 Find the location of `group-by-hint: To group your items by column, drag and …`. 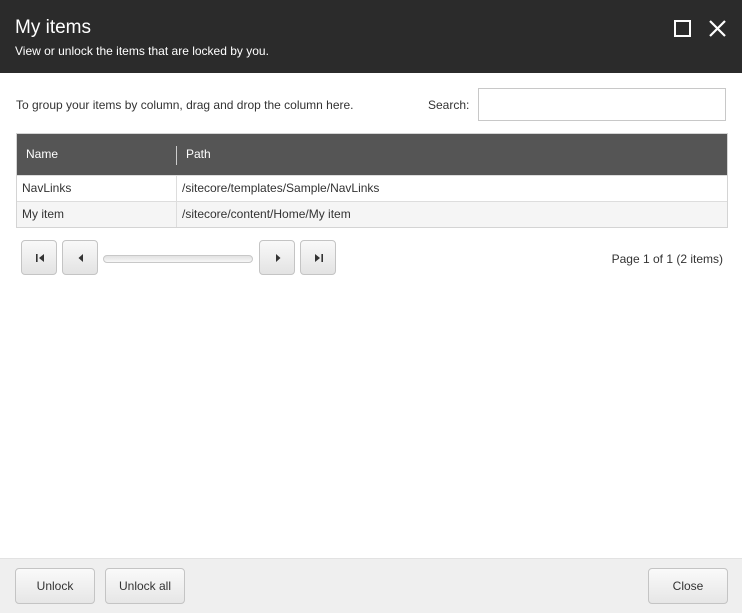

group-by-hint: To group your items by column, drag and … is located at coordinates (185, 105).